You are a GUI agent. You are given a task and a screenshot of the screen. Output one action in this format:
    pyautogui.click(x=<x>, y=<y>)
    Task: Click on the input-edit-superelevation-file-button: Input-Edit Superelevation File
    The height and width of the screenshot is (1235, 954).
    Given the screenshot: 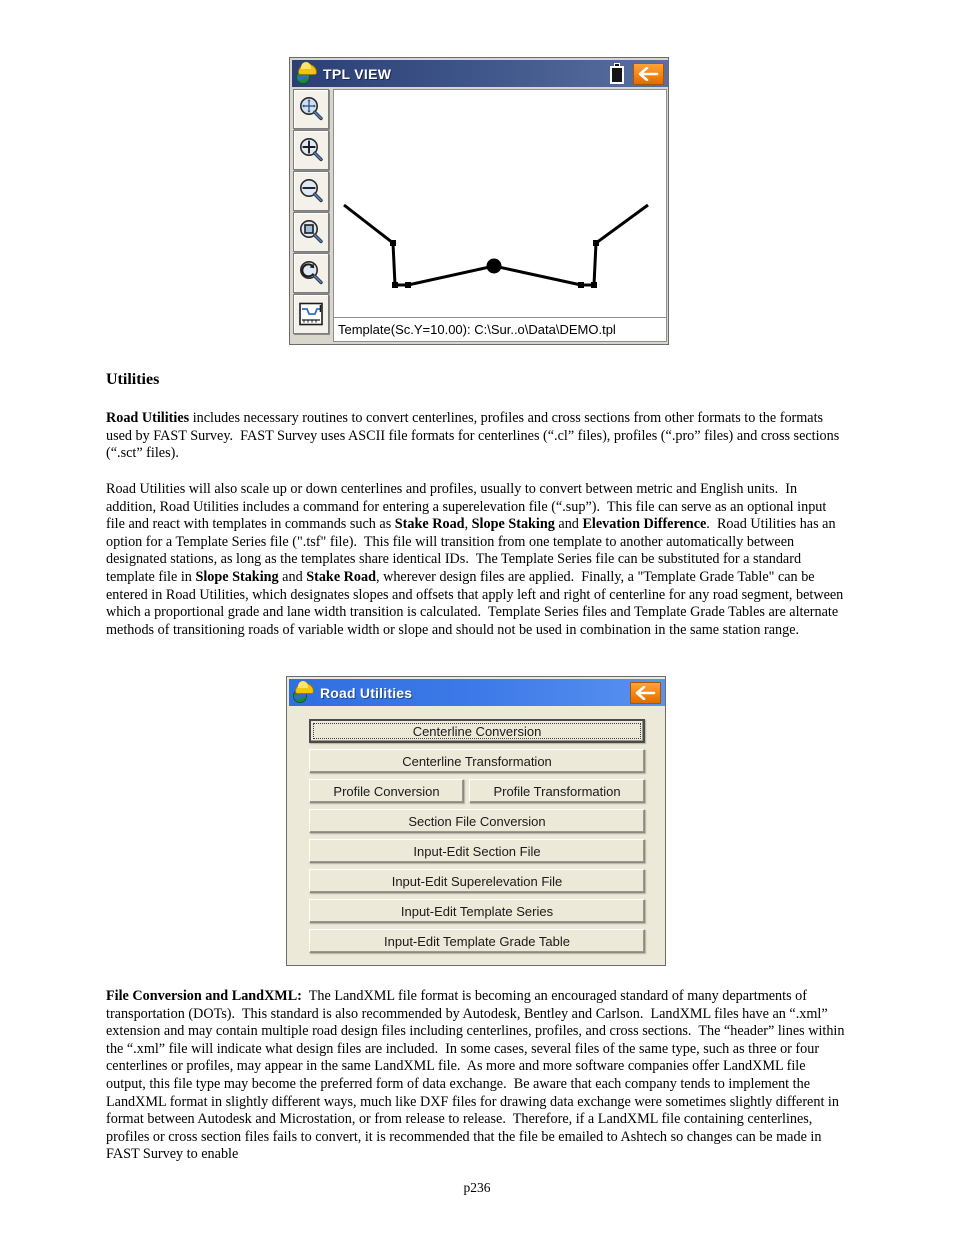 What is the action you would take?
    pyautogui.click(x=477, y=881)
    